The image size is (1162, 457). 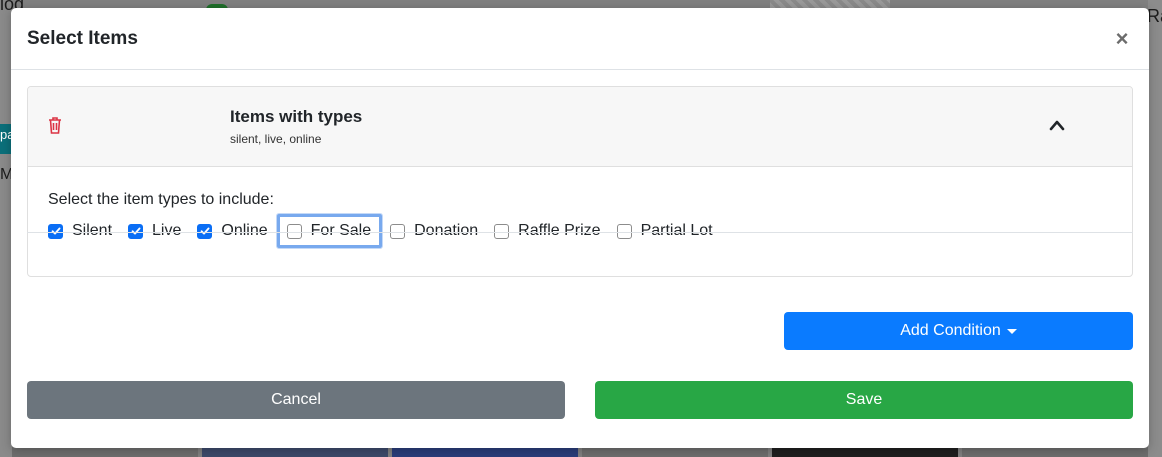 What do you see at coordinates (830, 4) in the screenshot?
I see `background-hatch` at bounding box center [830, 4].